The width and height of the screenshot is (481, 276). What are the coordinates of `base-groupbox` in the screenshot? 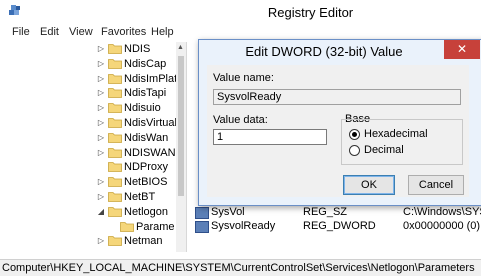 It's located at (402, 142).